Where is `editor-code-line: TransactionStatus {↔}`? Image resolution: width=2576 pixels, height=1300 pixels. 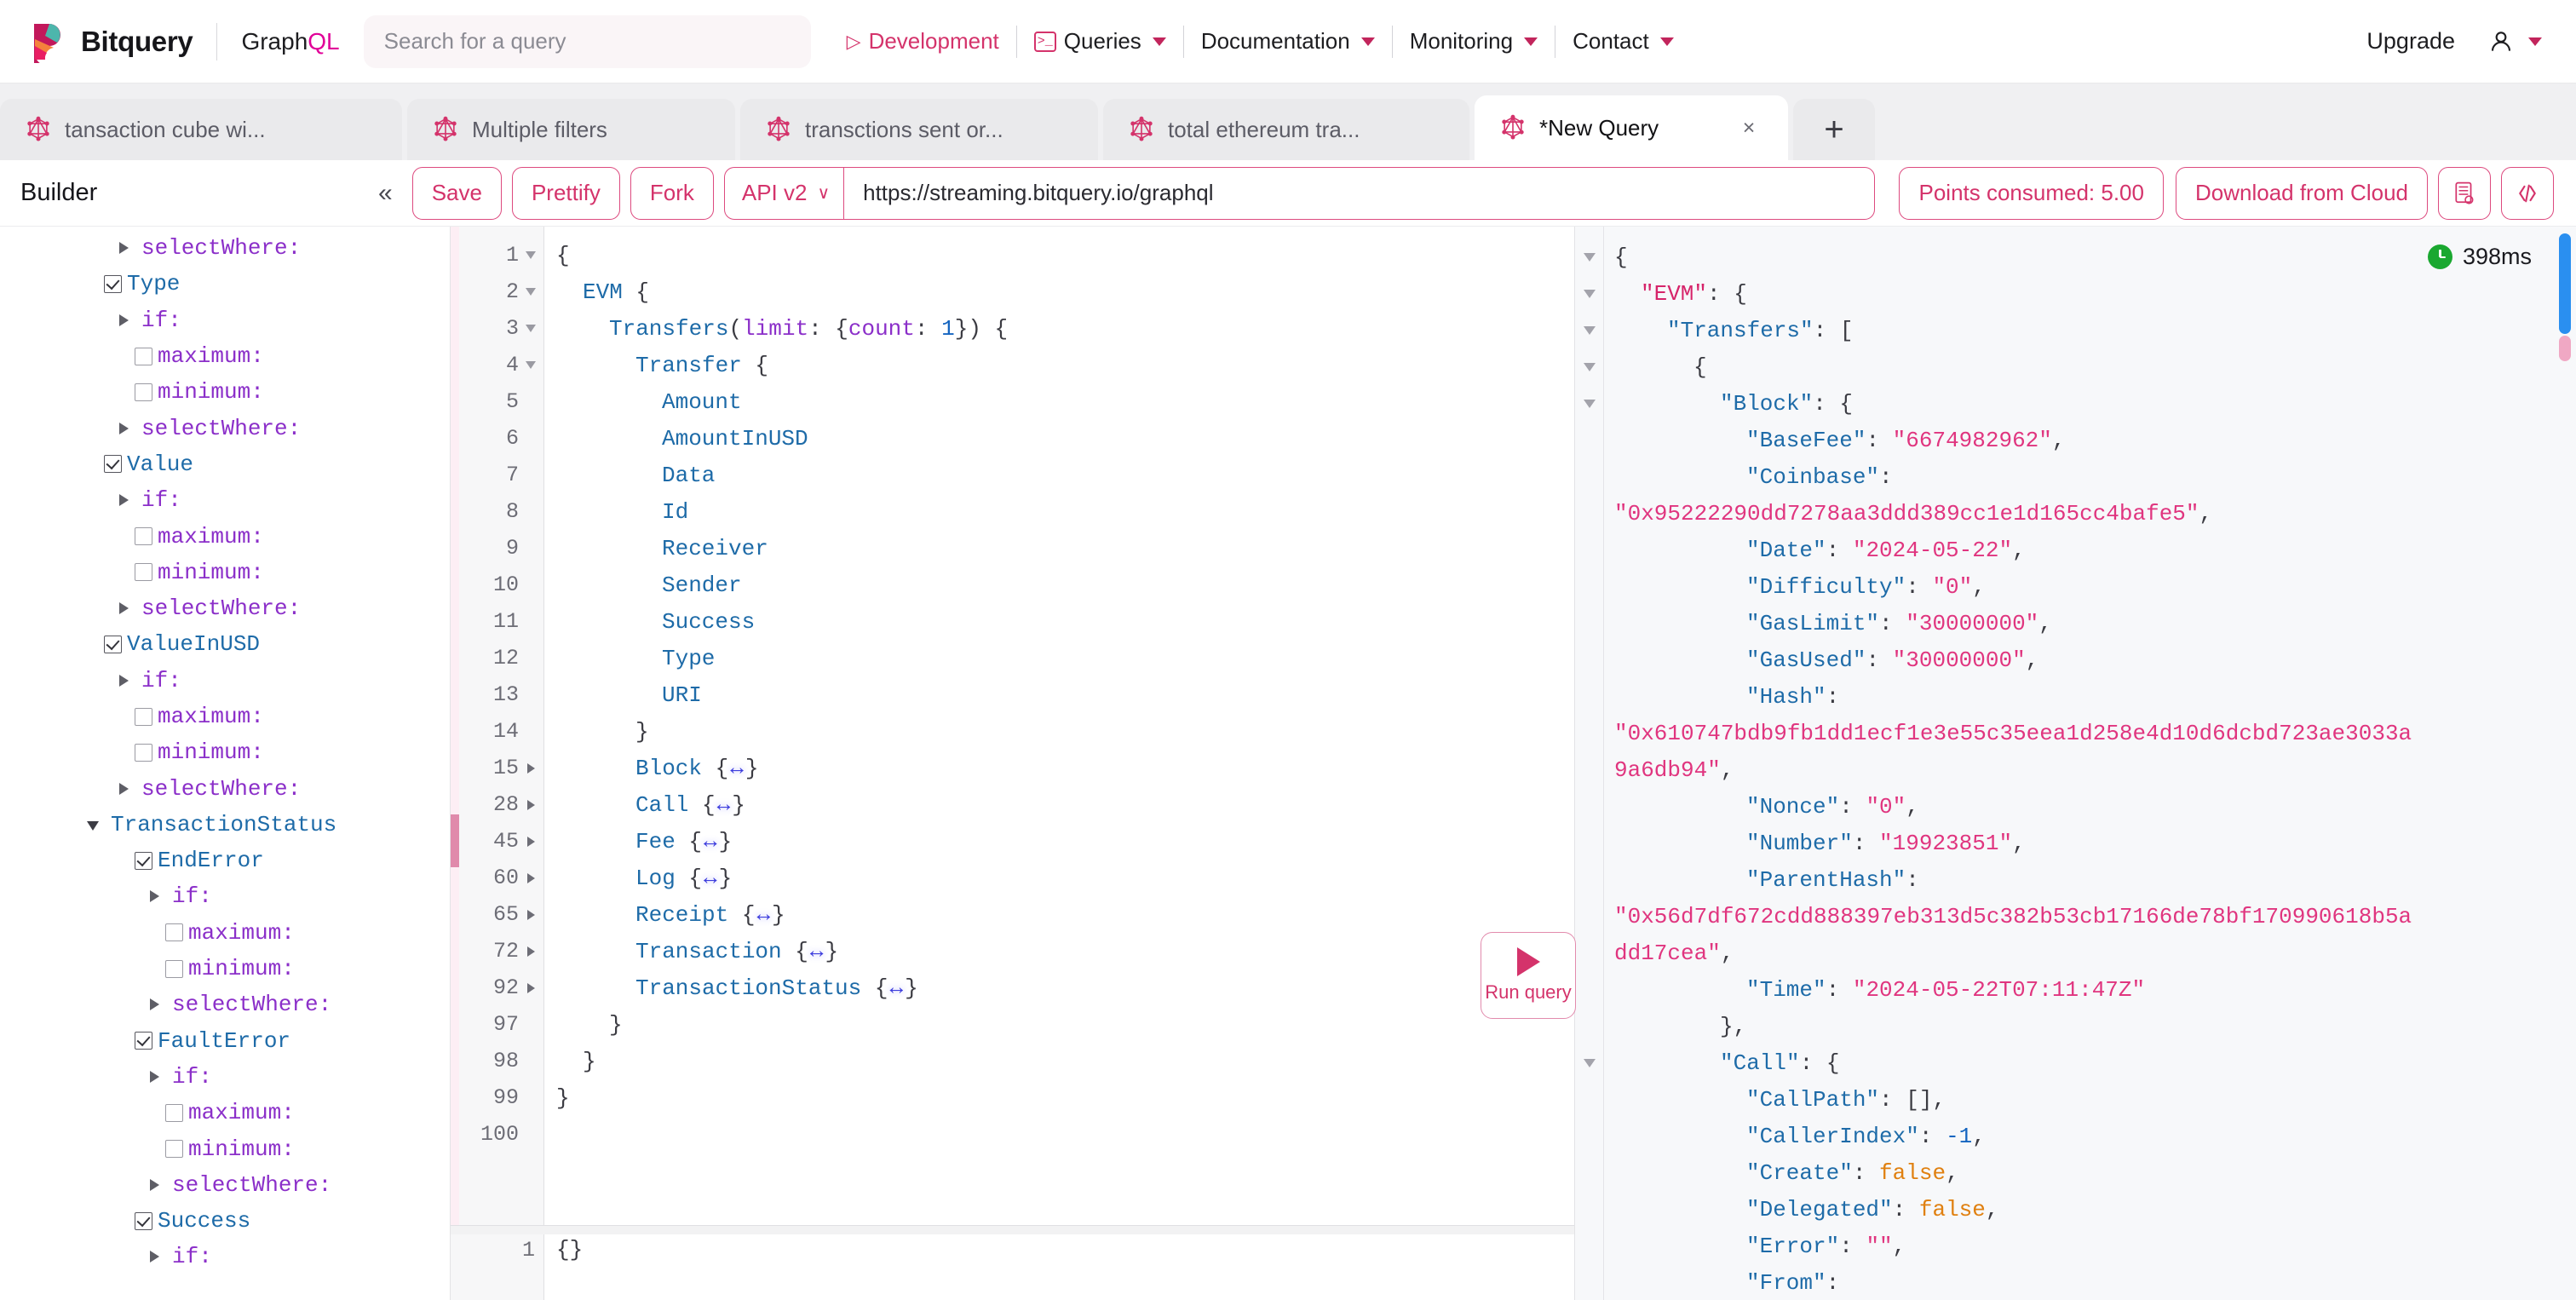
editor-code-line: TransactionStatus {↔} is located at coordinates (1065, 987).